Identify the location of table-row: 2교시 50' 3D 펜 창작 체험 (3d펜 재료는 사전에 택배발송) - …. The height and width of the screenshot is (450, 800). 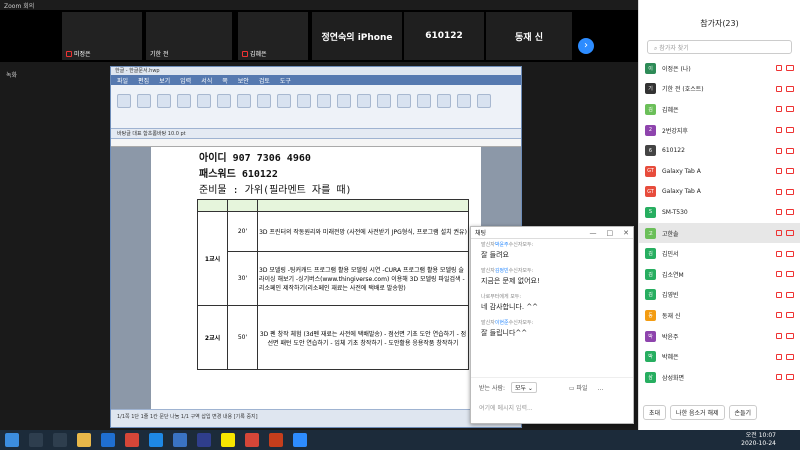
(333, 337).